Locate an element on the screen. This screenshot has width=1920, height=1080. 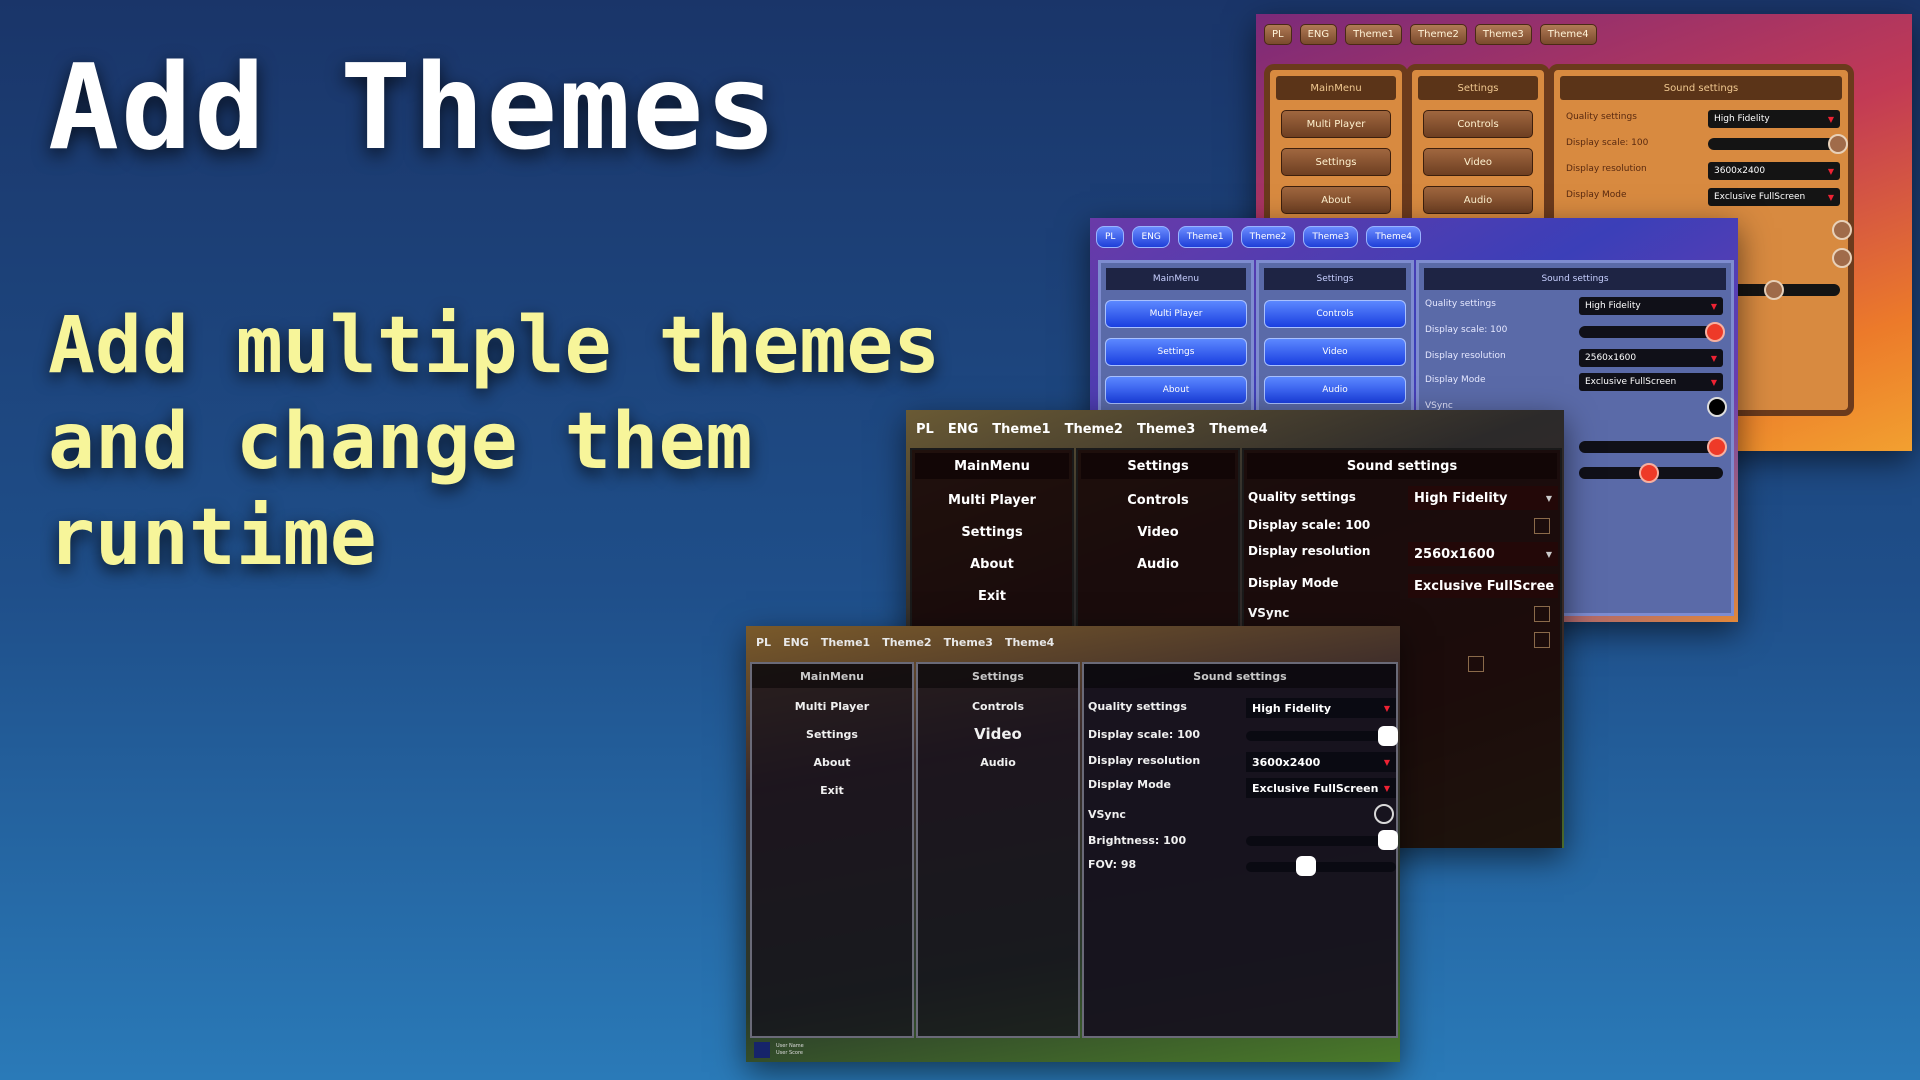
vsync-checkbox is located at coordinates (1542, 614).